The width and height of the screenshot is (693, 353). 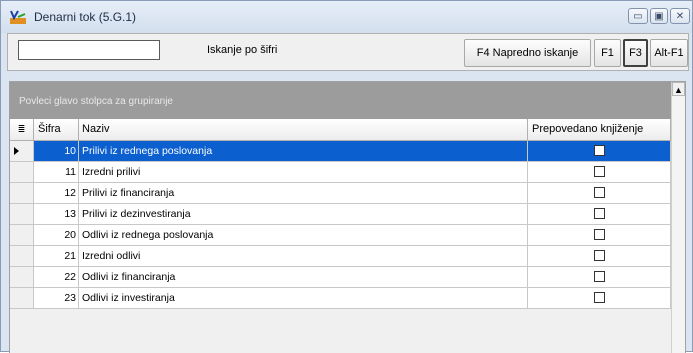 I want to click on group-hint: Povleci glavo stolpca za grupiranje, so click(x=96, y=101).